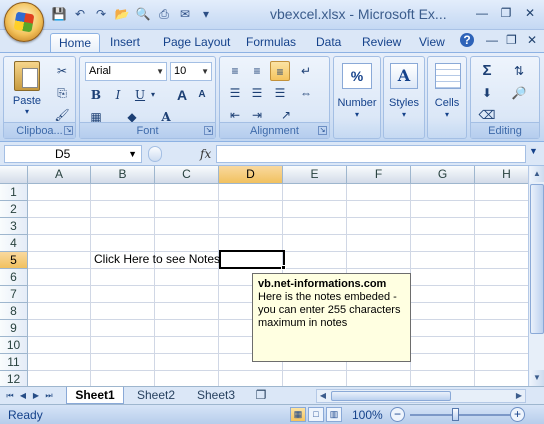 This screenshot has height=424, width=544. What do you see at coordinates (27, 91) in the screenshot?
I see `paste-button: Paste ▾` at bounding box center [27, 91].